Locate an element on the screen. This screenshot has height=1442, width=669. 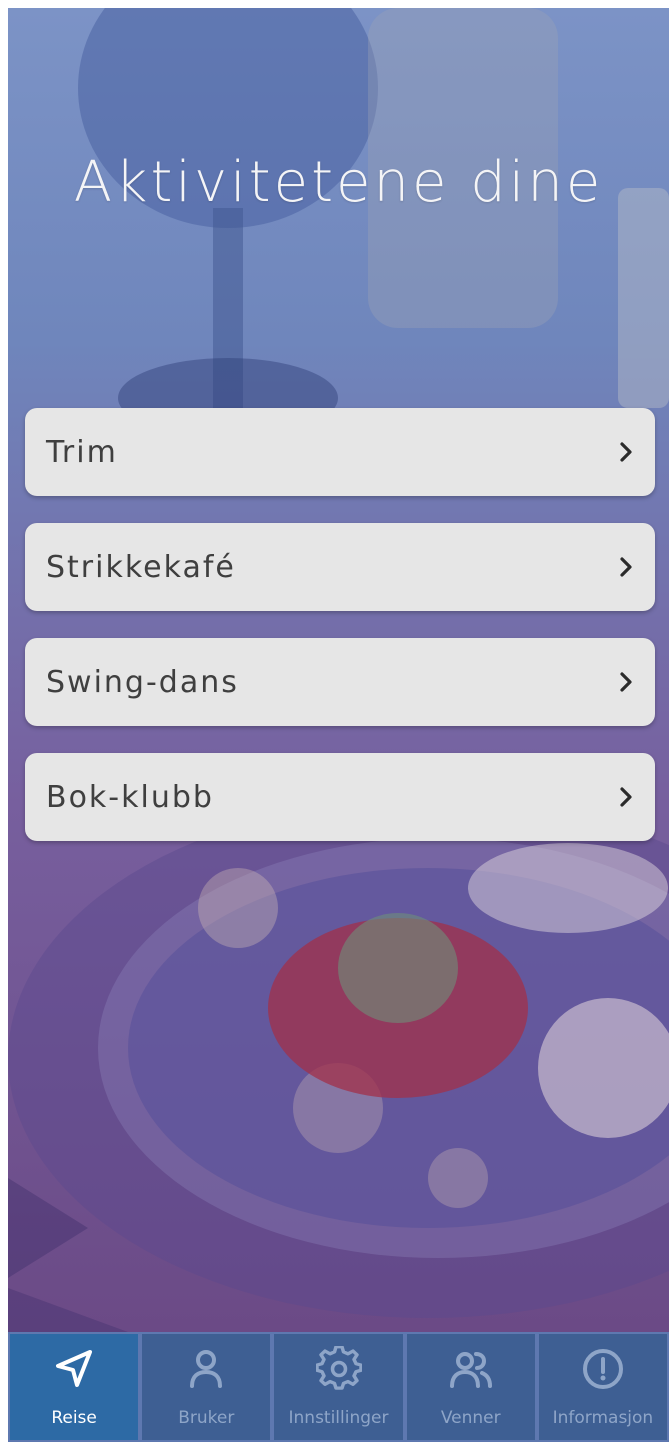
activity-label: Bok-klubb is located at coordinates (130, 797).